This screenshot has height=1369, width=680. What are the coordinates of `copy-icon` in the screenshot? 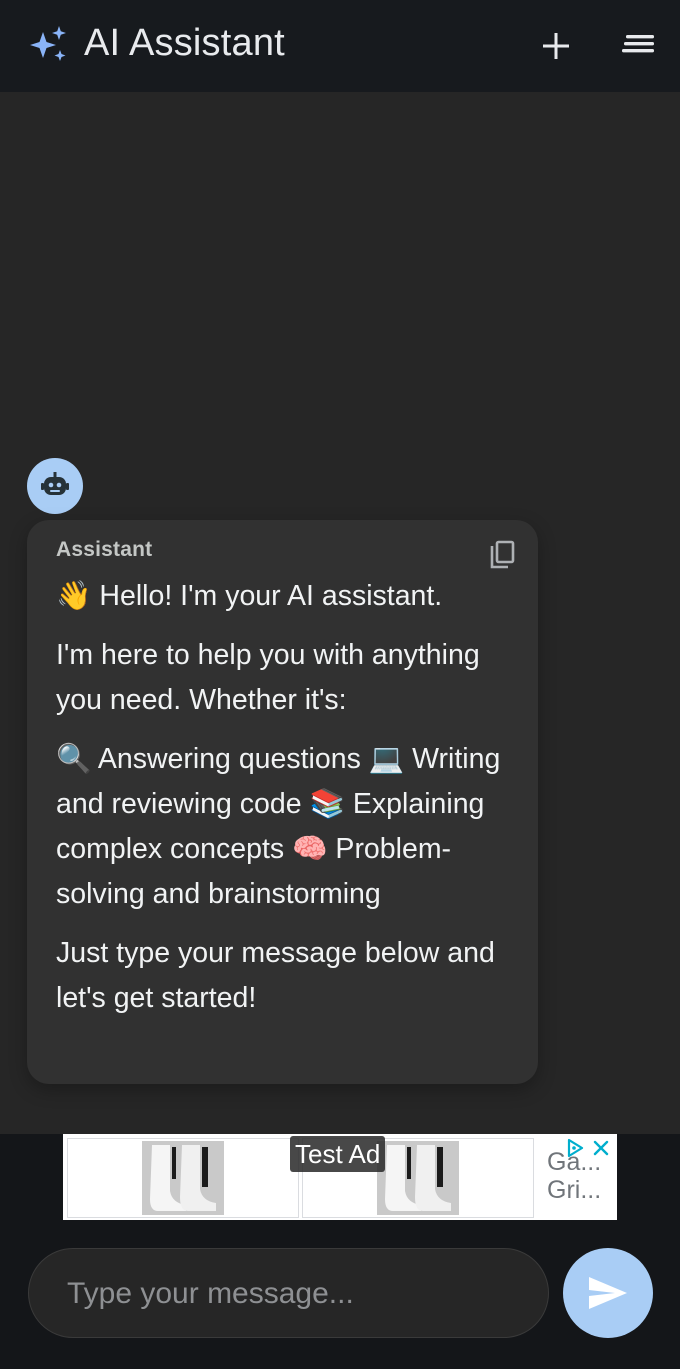 It's located at (503, 556).